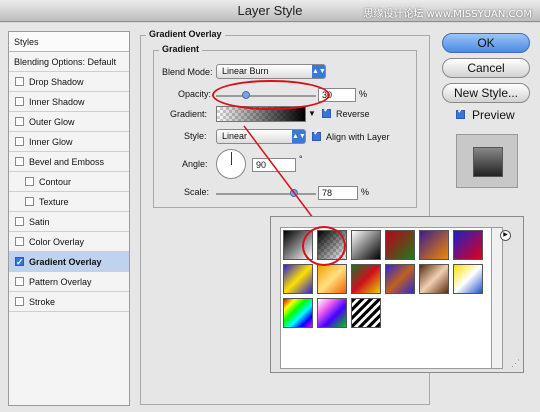 The width and height of the screenshot is (540, 412). Describe the element at coordinates (365, 192) in the screenshot. I see `scale-percent: %` at that location.